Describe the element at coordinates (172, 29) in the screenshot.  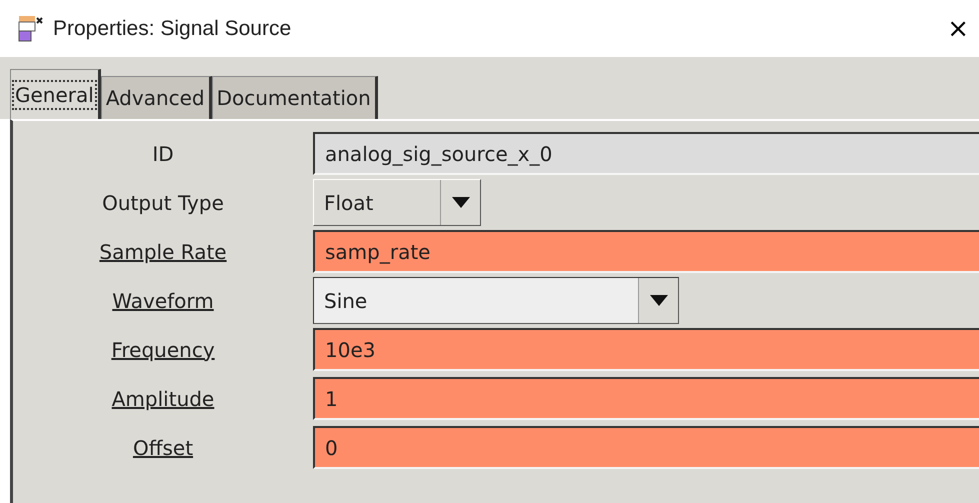
I see `window-title: Properties: Signal Source` at that location.